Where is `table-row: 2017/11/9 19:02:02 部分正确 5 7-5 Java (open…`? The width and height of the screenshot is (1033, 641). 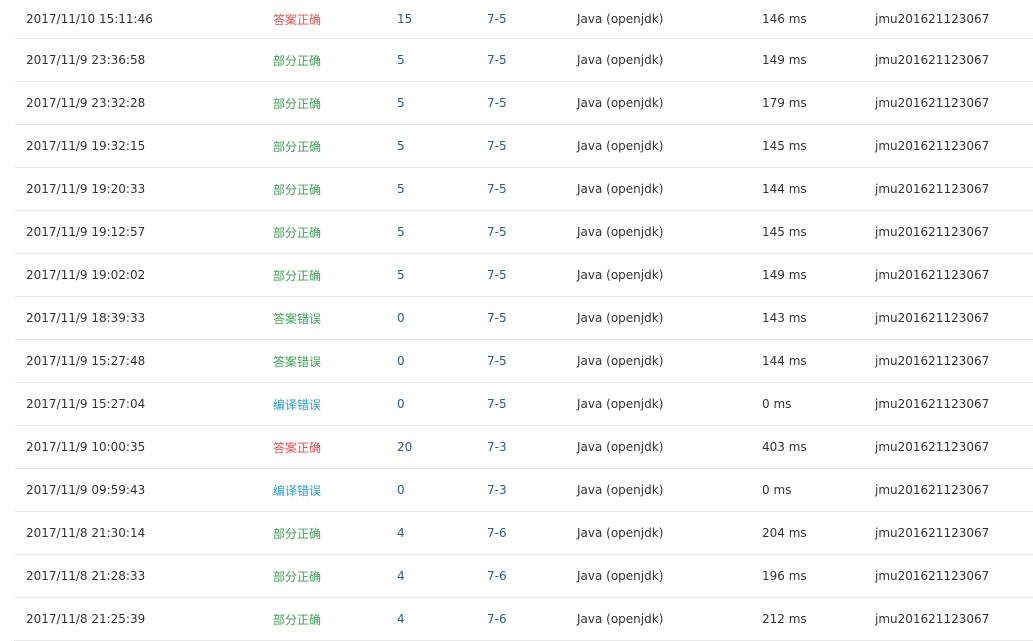 table-row: 2017/11/9 19:02:02 部分正确 5 7-5 Java (open… is located at coordinates (523, 275).